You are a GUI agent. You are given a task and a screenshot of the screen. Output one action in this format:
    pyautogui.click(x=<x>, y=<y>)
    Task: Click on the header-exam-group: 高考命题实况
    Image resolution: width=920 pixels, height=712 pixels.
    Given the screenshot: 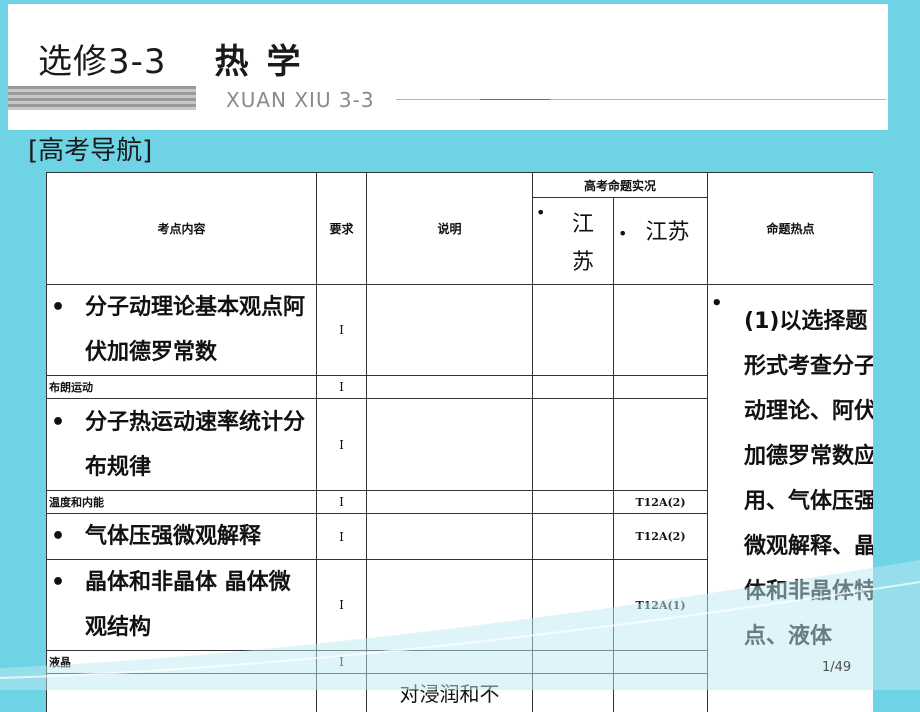 What is the action you would take?
    pyautogui.click(x=620, y=185)
    